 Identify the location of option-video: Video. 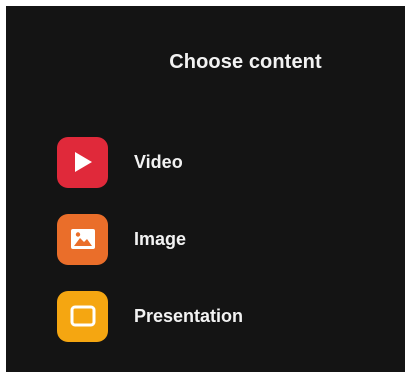
(150, 162).